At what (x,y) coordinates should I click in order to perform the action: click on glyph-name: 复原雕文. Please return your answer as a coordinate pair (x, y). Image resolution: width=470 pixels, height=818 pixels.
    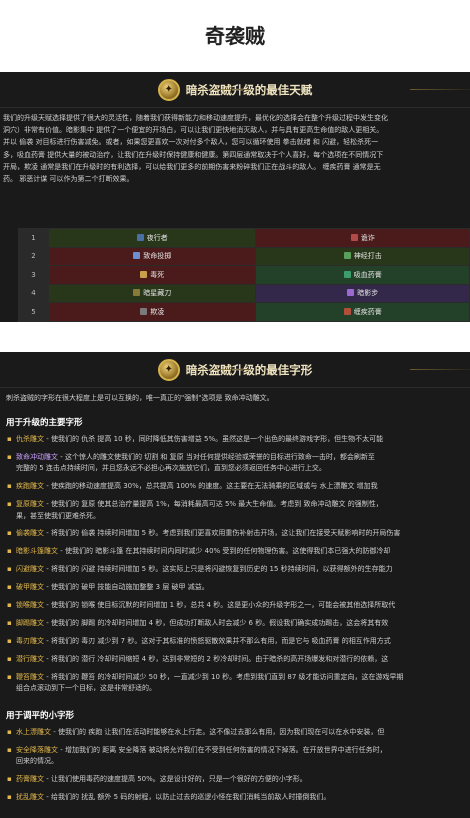
    Looking at the image, I should click on (30, 504).